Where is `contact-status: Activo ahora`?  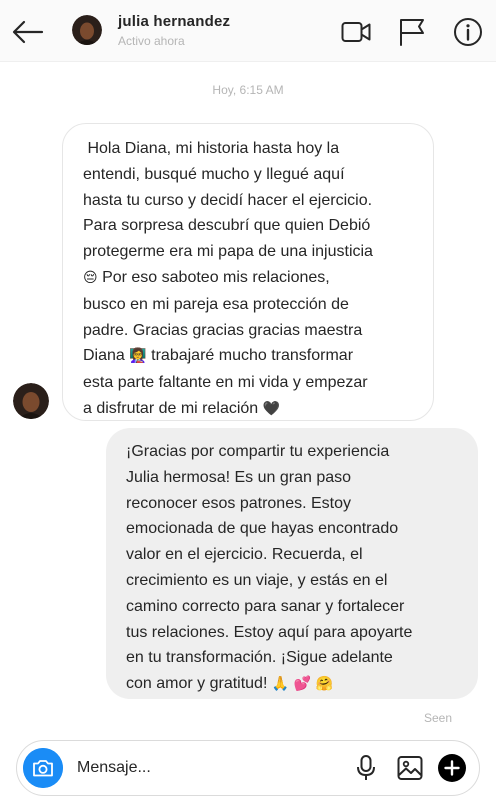
contact-status: Activo ahora is located at coordinates (151, 41).